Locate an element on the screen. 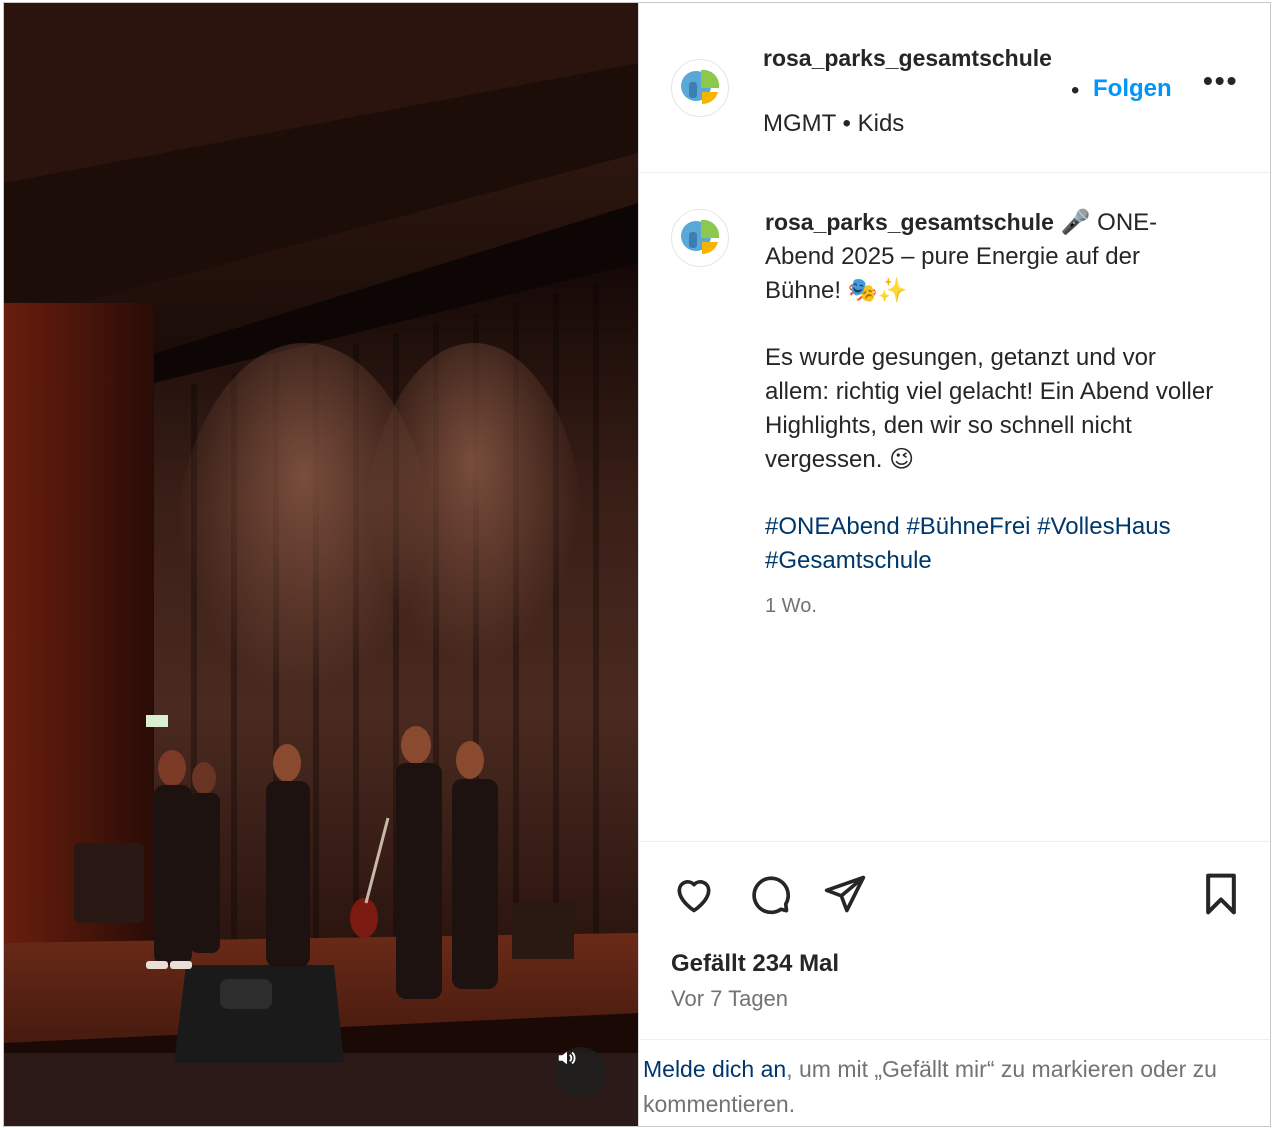 Image resolution: width=1276 pixels, height=1130 pixels. header-subline: MGMT • Kids is located at coordinates (833, 124).